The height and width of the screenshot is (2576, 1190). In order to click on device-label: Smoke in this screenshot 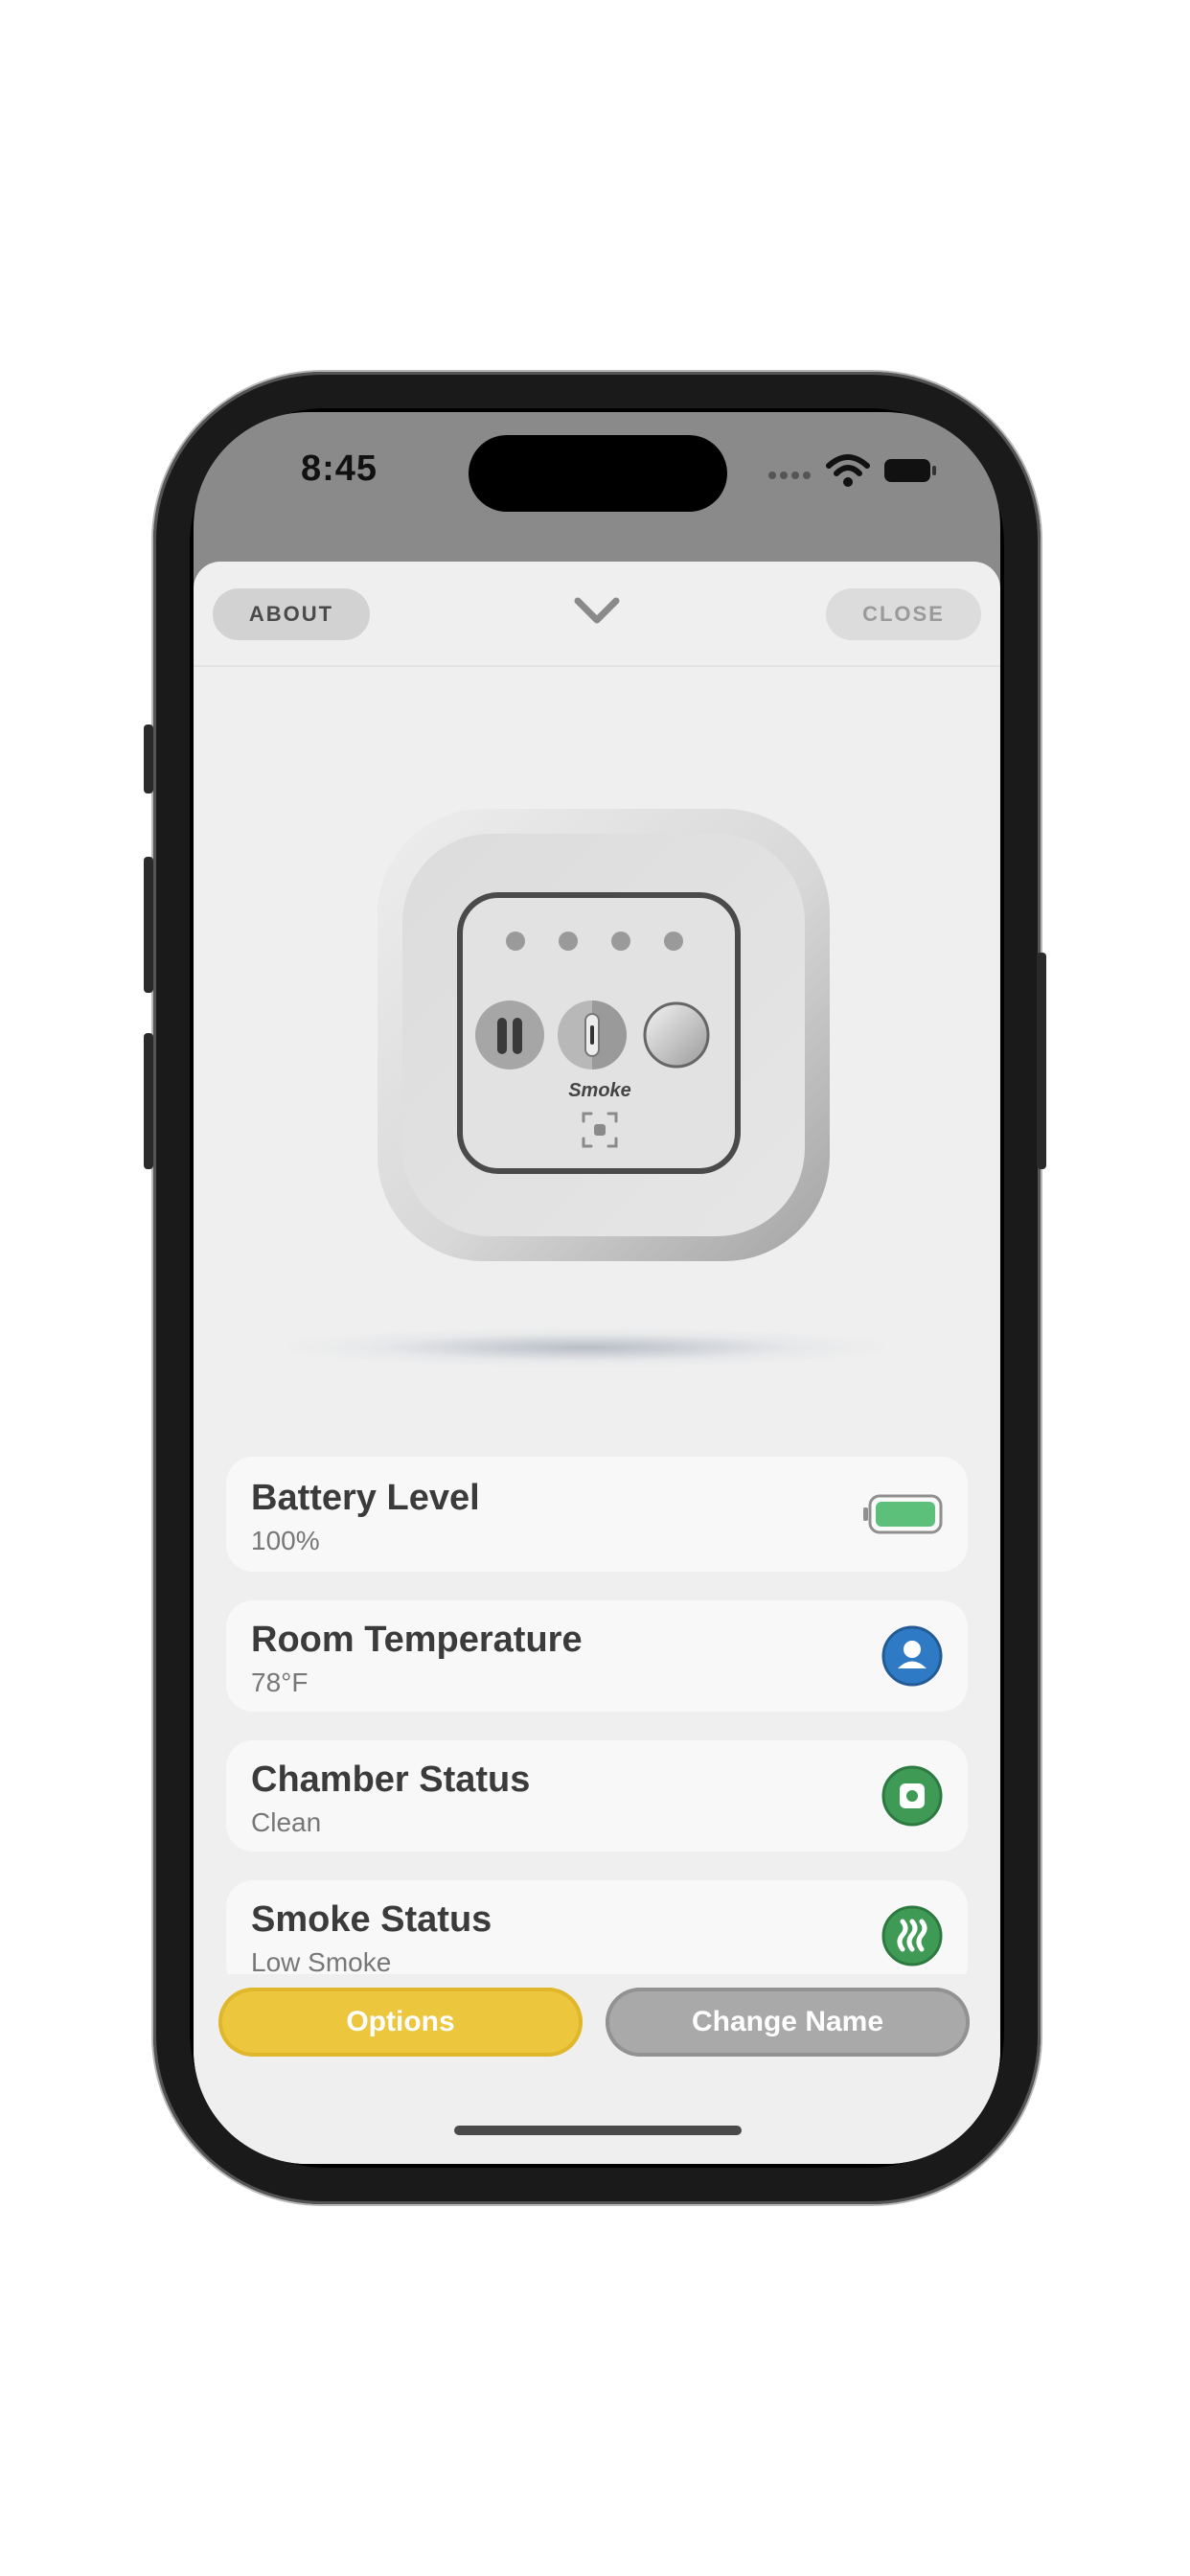, I will do `click(600, 1090)`.